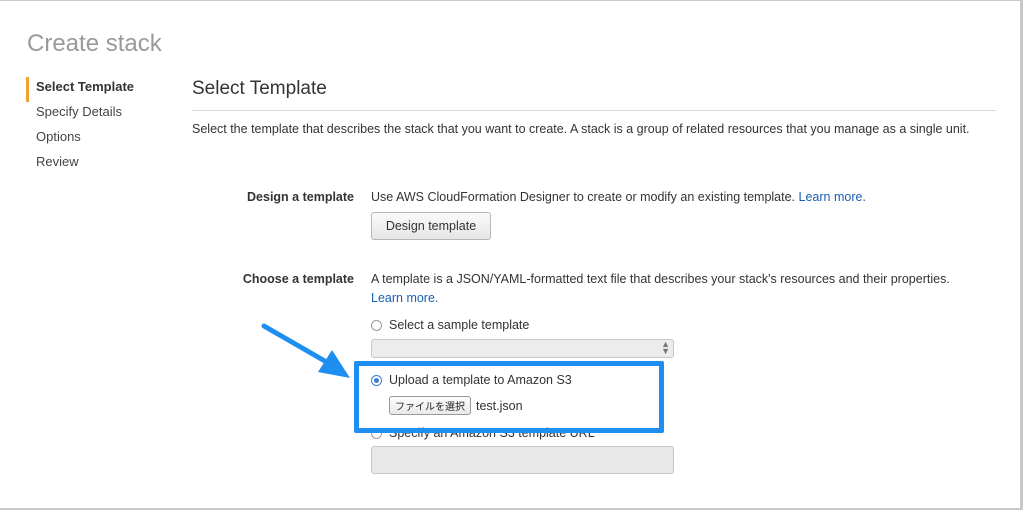 The image size is (1024, 510). What do you see at coordinates (832, 197) in the screenshot?
I see `design-learn-more-link: Learn more.` at bounding box center [832, 197].